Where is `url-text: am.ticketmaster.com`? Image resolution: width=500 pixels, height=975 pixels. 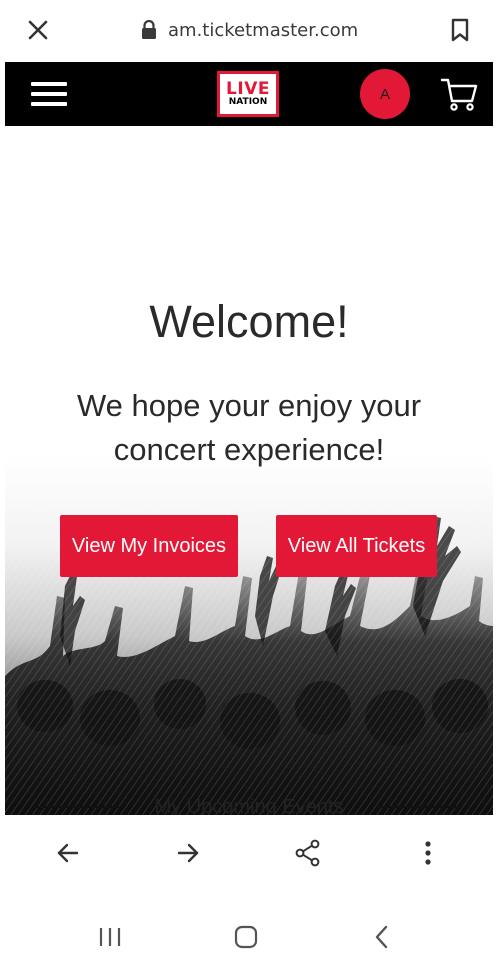
url-text: am.ticketmaster.com is located at coordinates (263, 30).